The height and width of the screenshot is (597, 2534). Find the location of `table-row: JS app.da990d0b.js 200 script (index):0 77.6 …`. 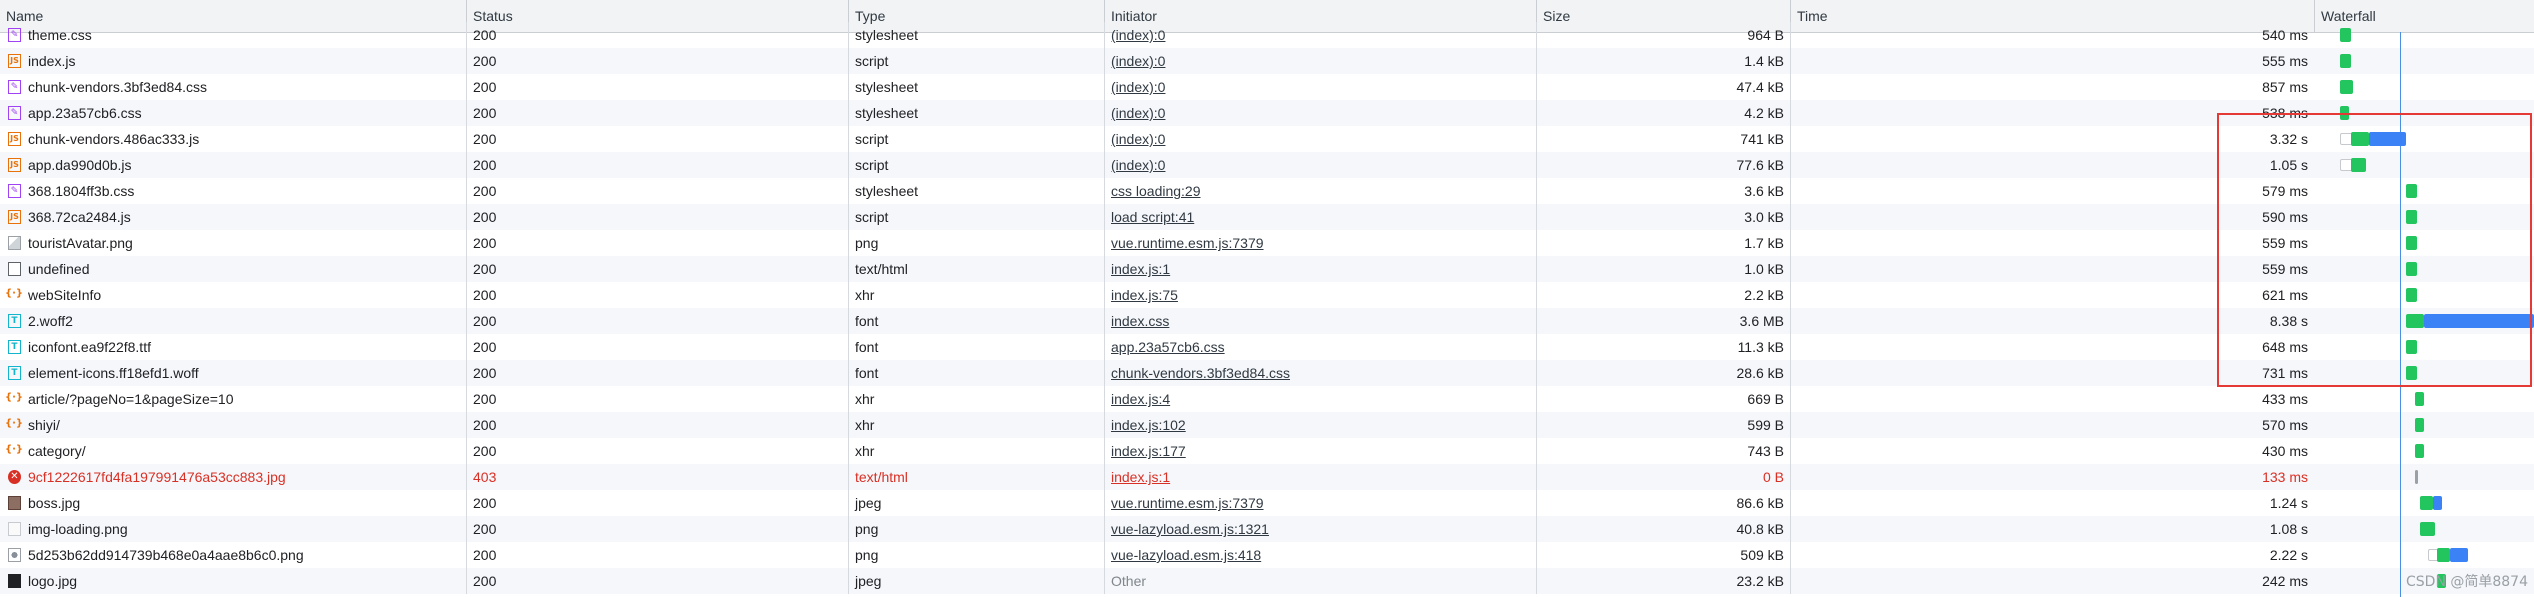

table-row: JS app.da990d0b.js 200 script (index):0 77.6 … is located at coordinates (1267, 165).